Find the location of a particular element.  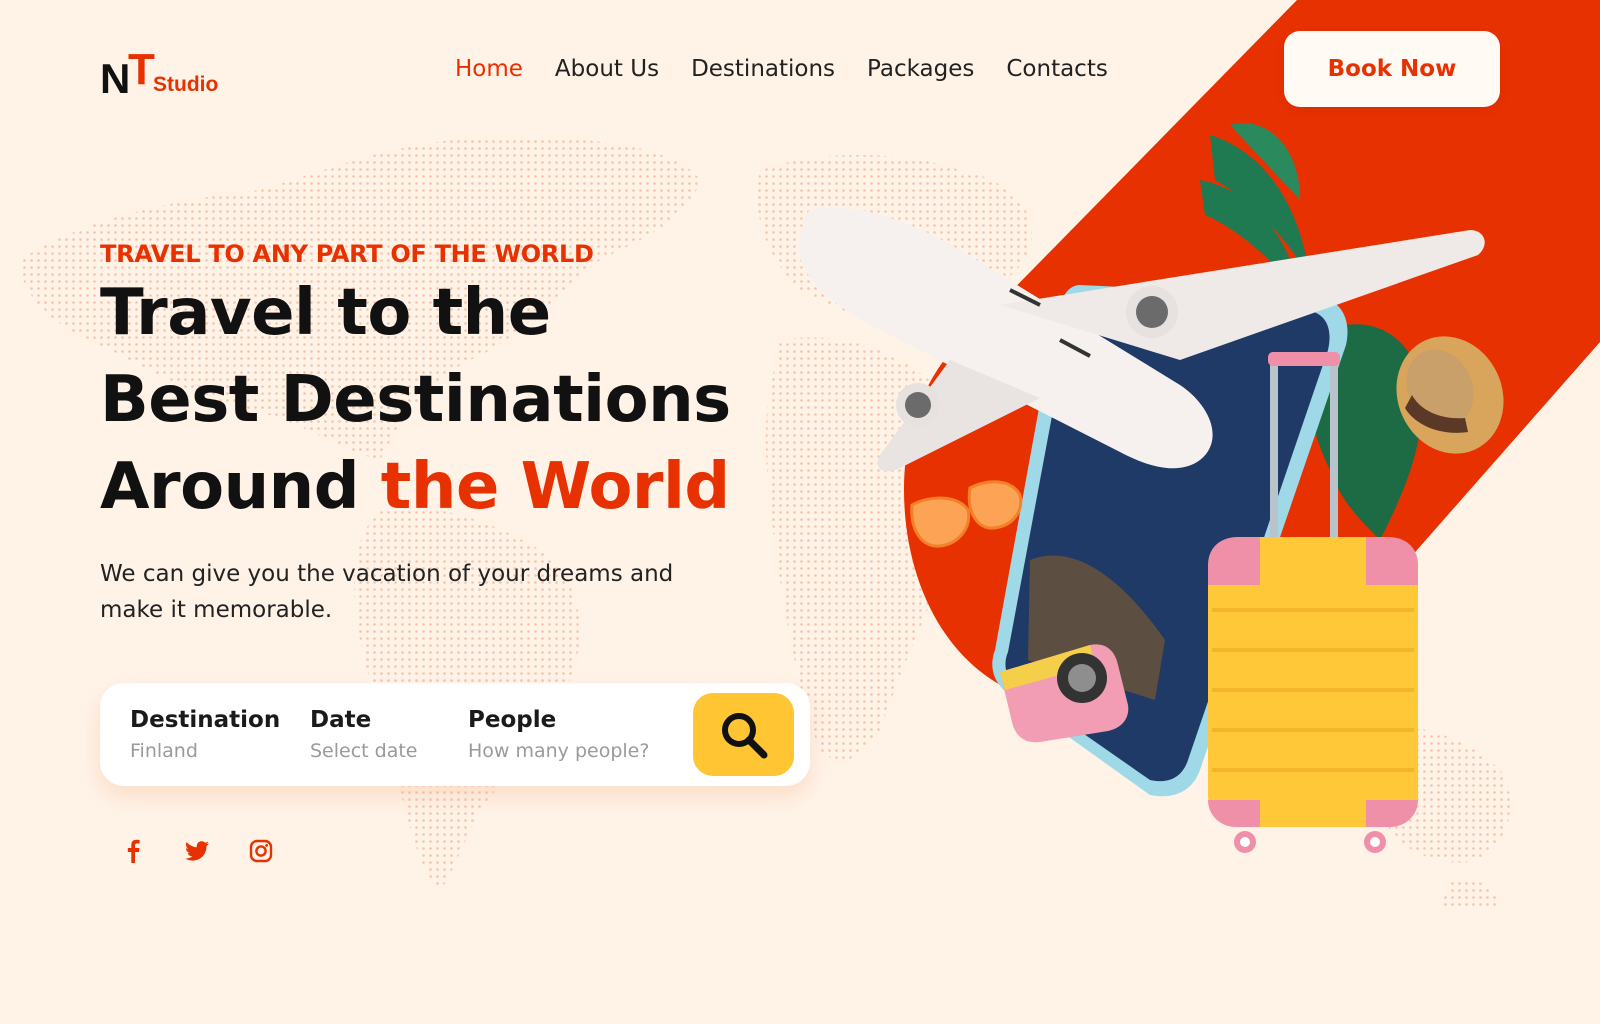

nav-item-home: Home is located at coordinates (489, 69).